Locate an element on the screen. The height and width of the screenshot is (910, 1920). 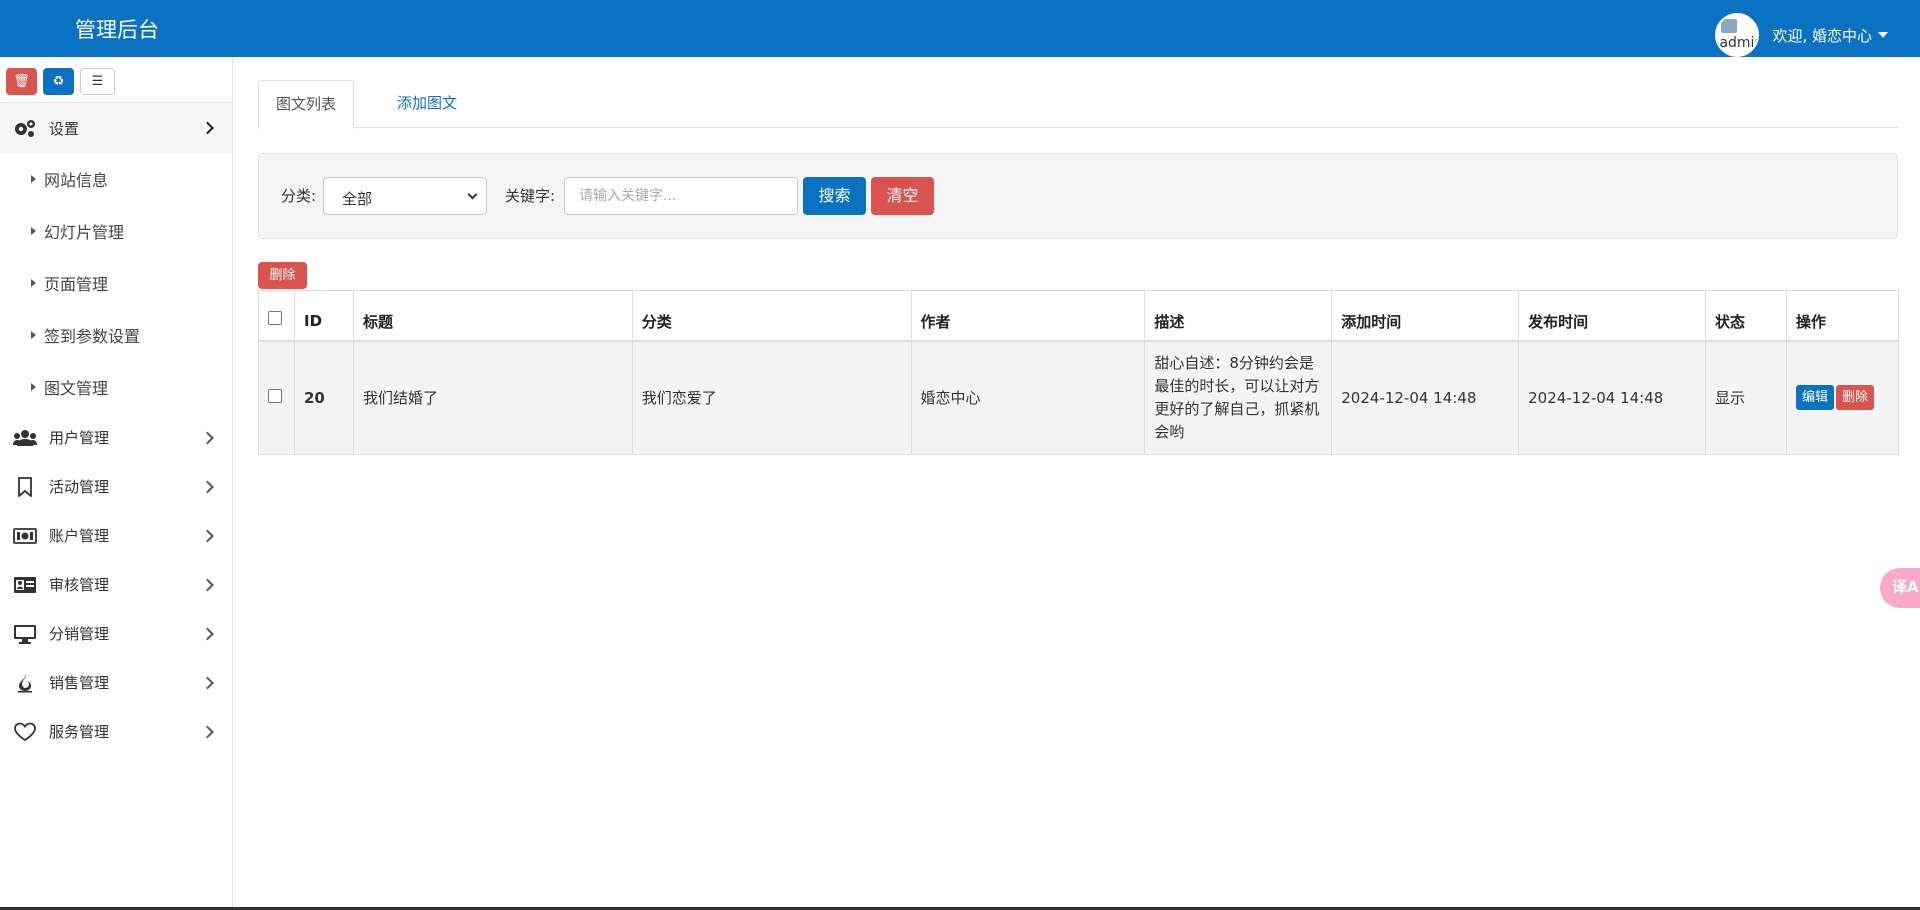
avatar: admin is located at coordinates (1737, 35).